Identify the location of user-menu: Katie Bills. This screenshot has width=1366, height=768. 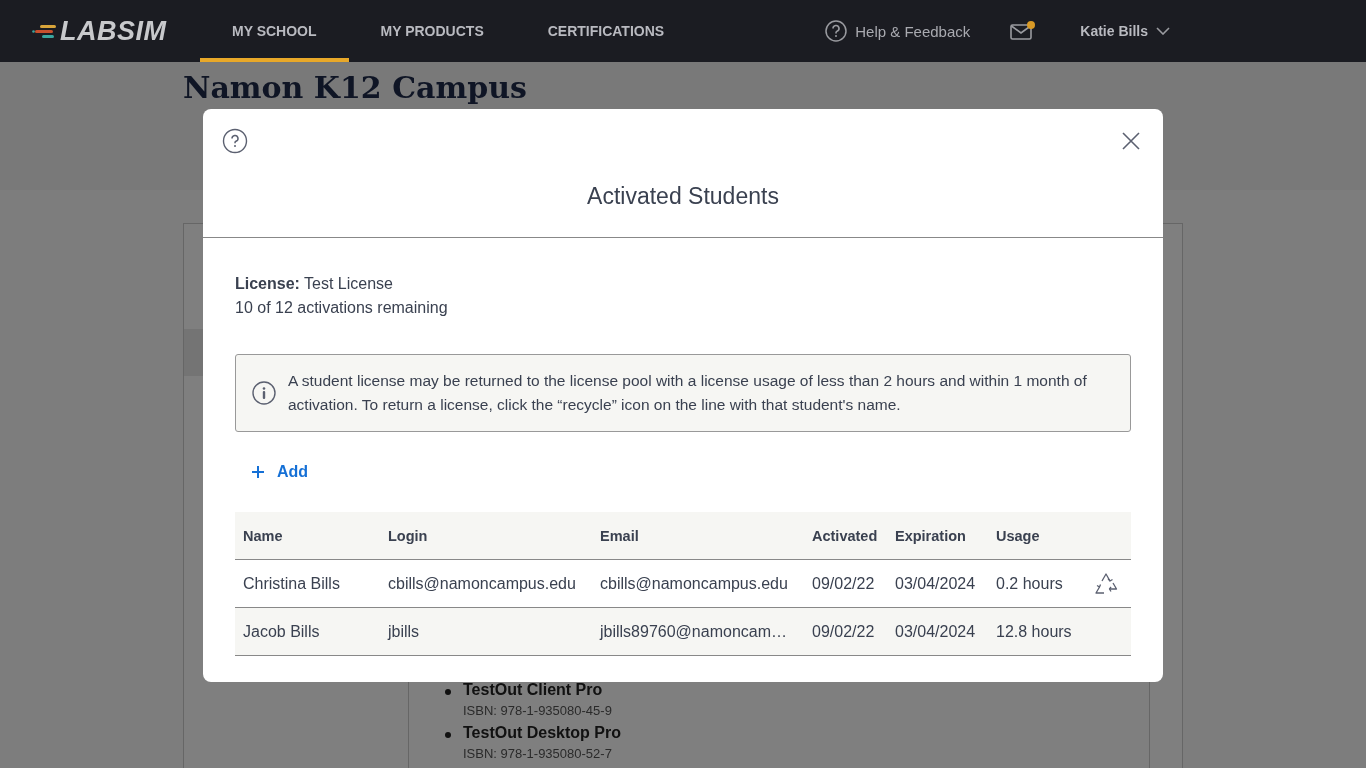
(1125, 31).